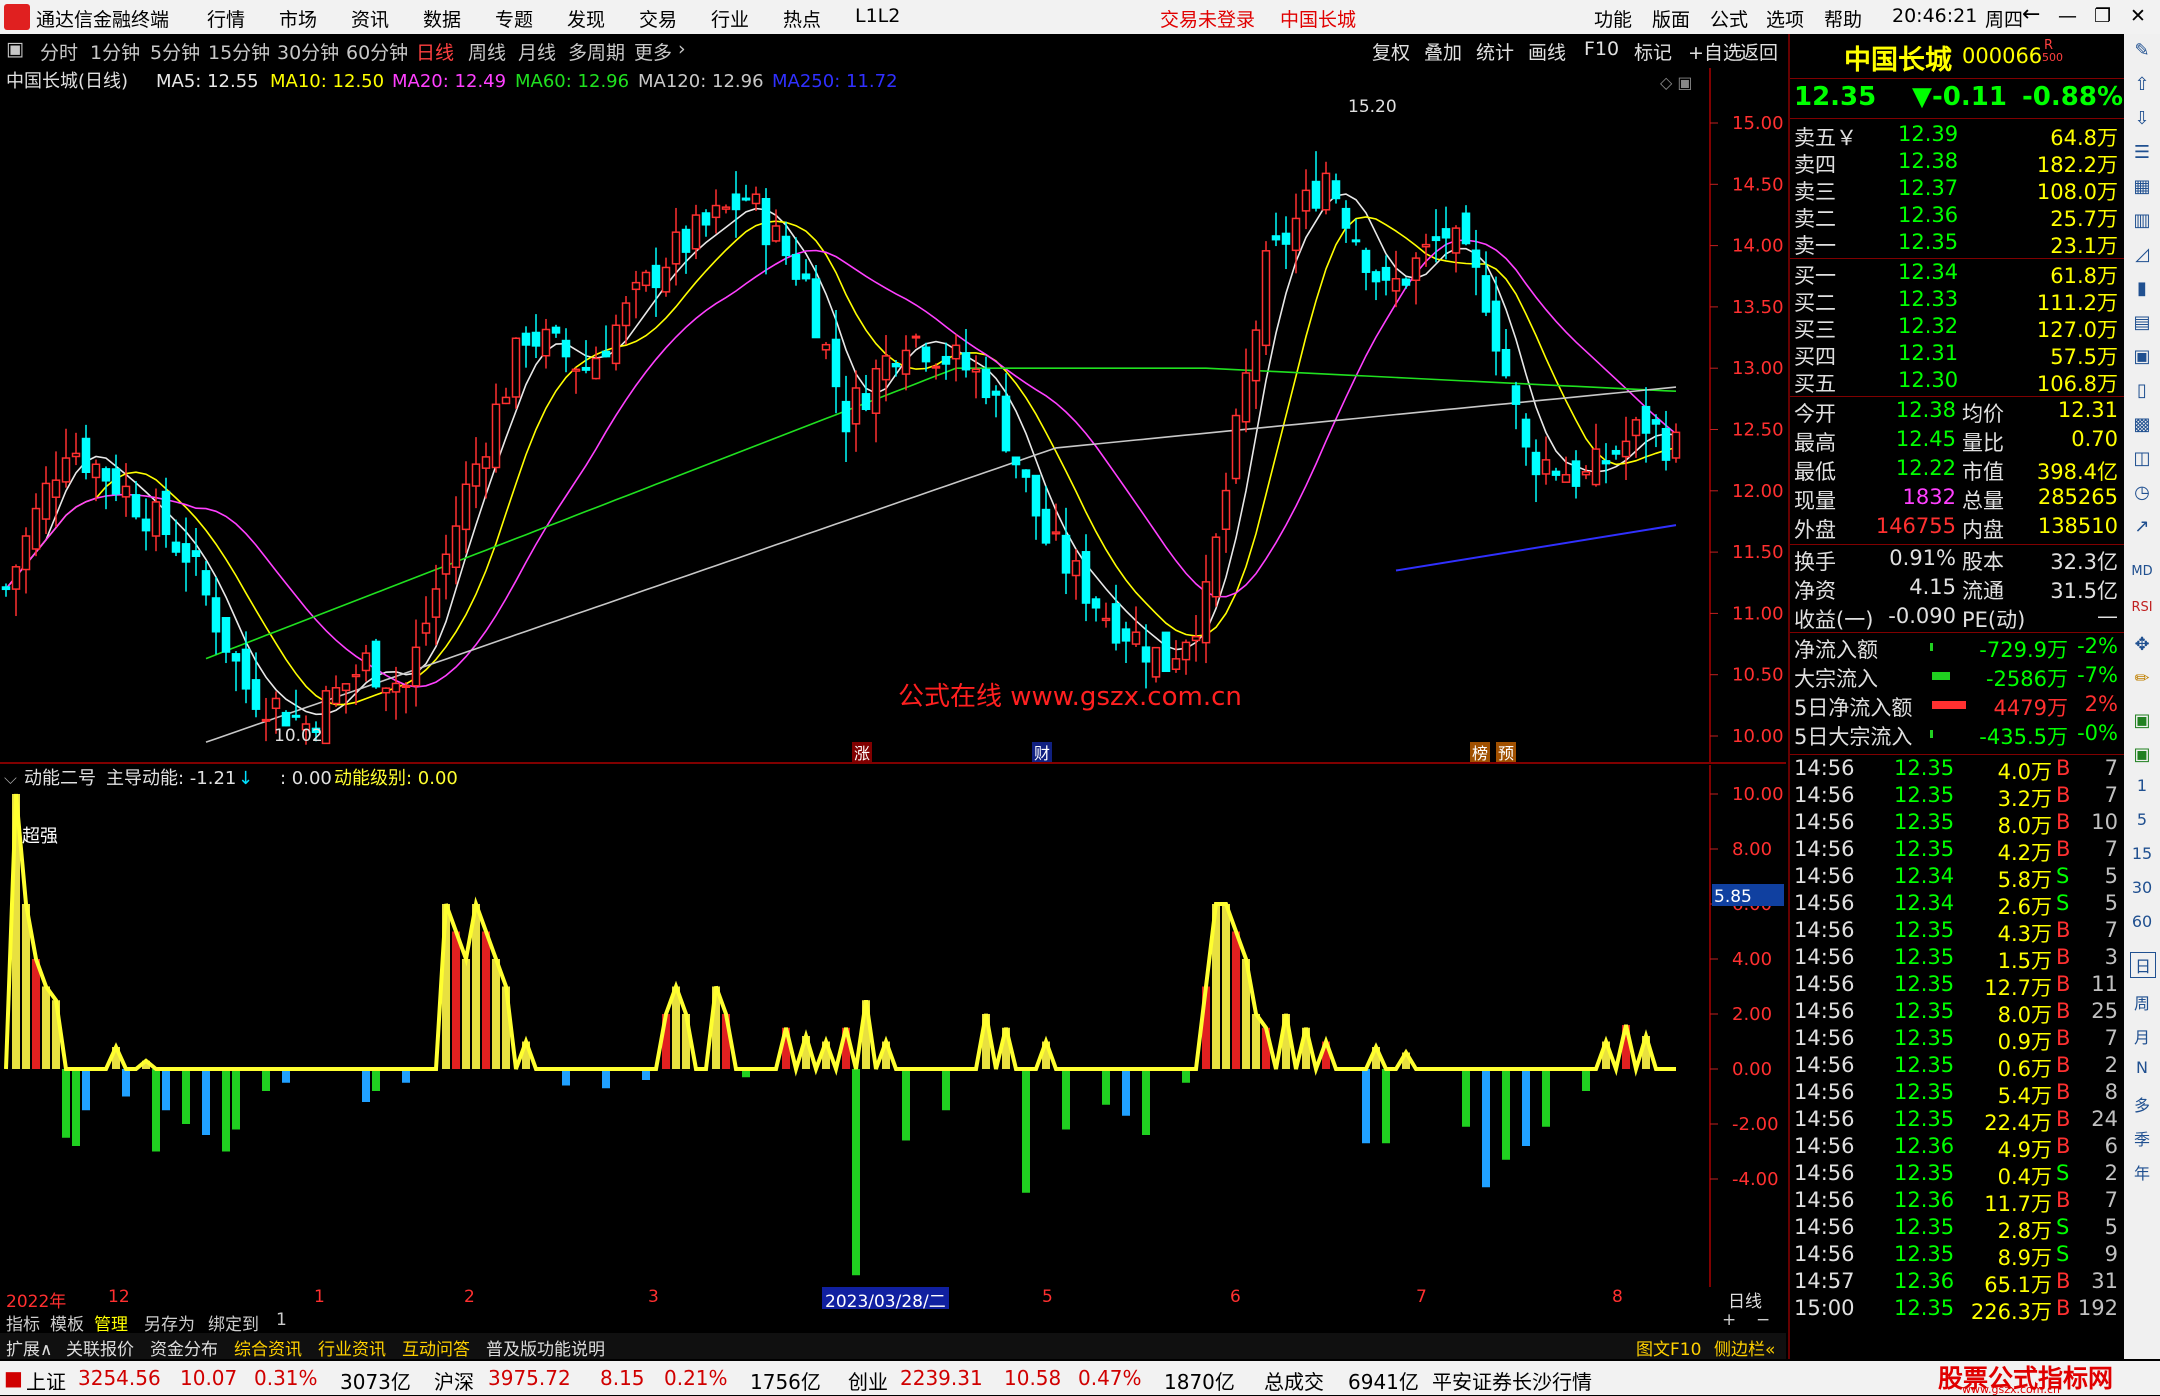  Describe the element at coordinates (454, 1380) in the screenshot. I see `hs-name: 沪深` at that location.